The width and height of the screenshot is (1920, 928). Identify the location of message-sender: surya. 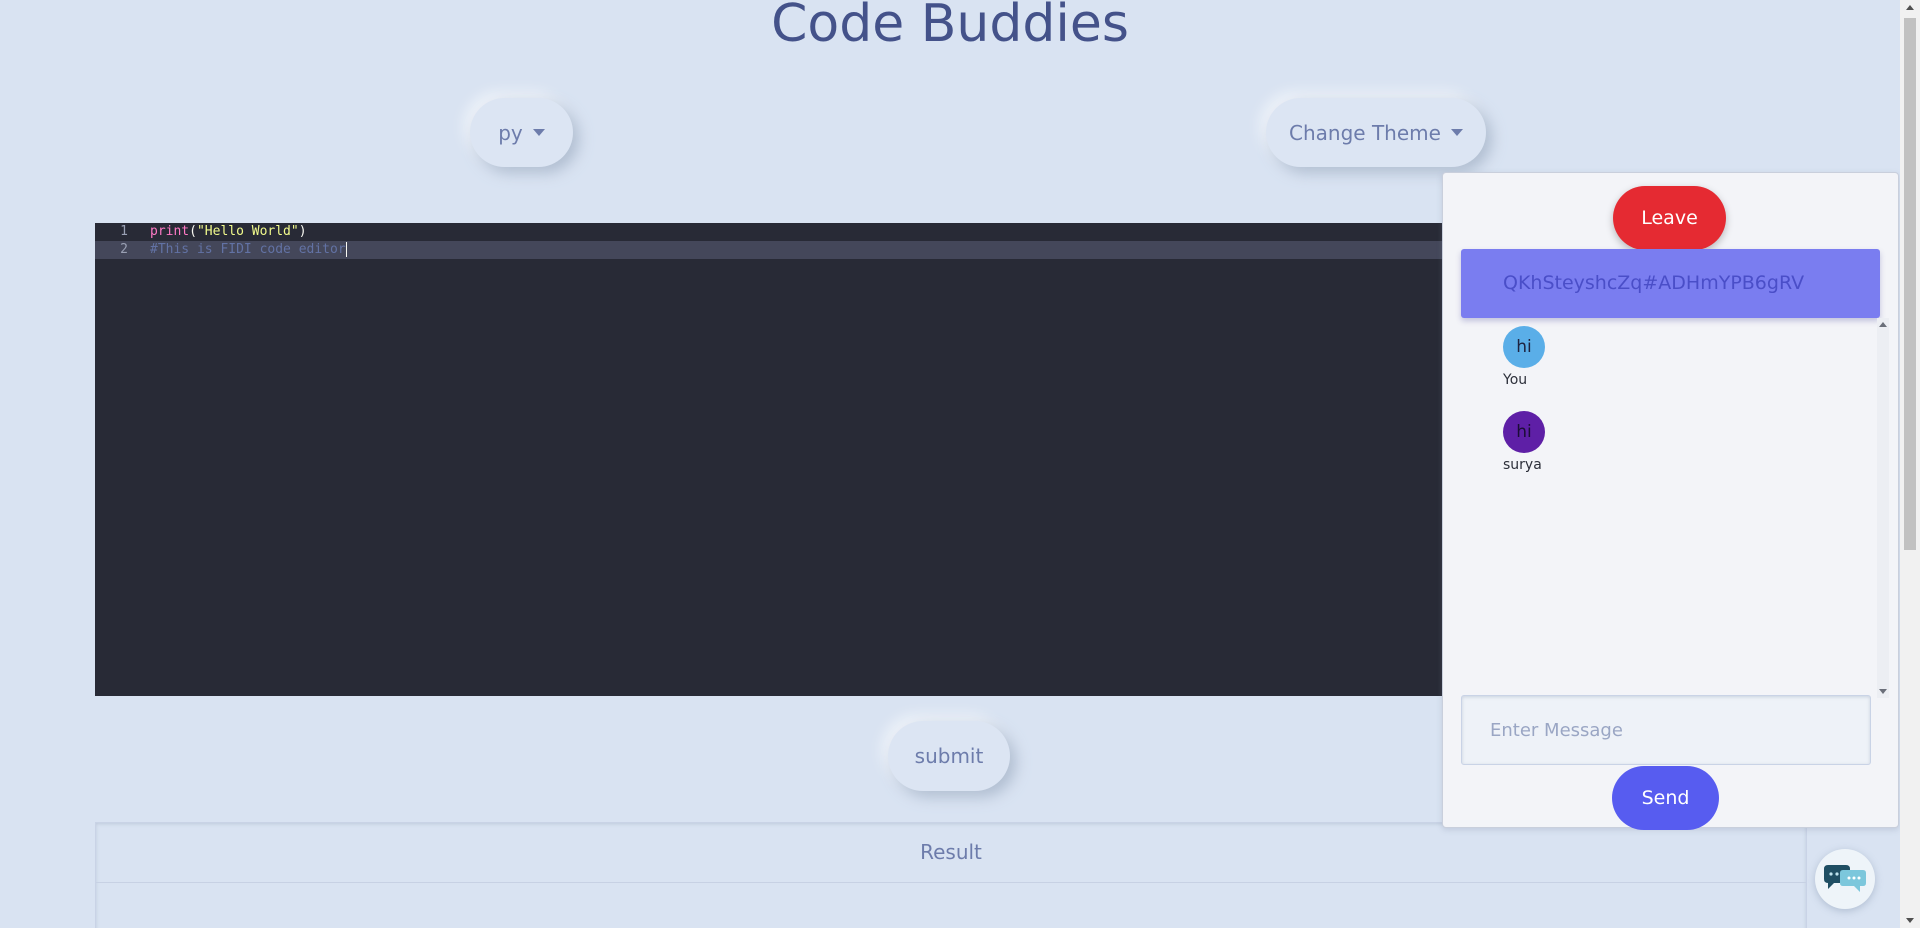
(1522, 465).